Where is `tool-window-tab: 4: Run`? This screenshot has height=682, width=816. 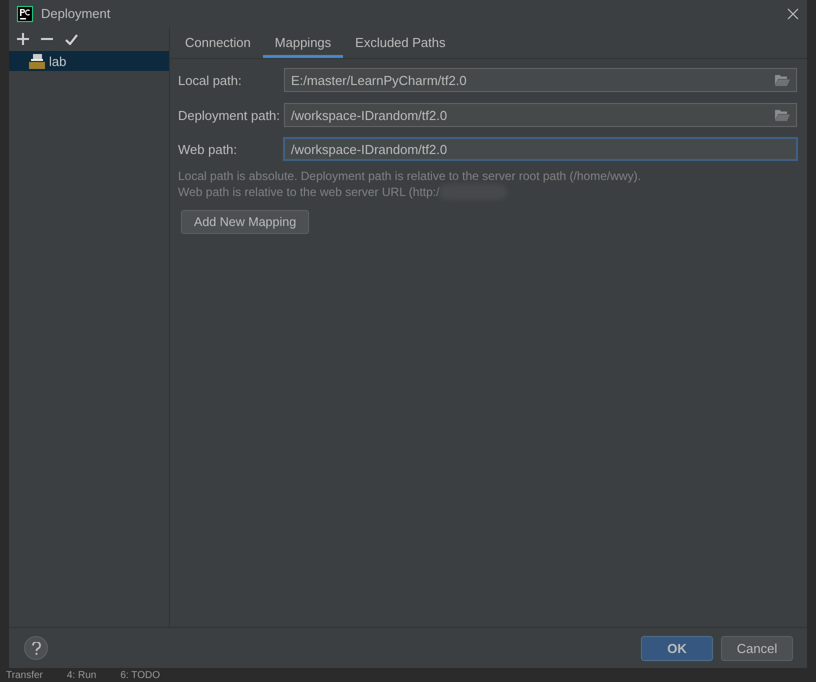 tool-window-tab: 4: Run is located at coordinates (81, 675).